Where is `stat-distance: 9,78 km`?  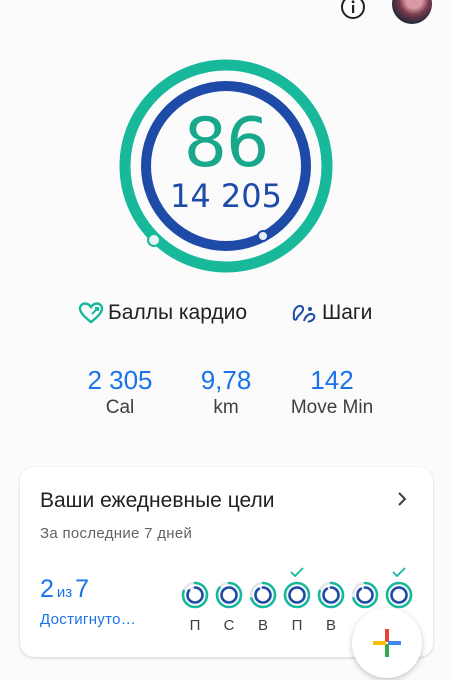
stat-distance: 9,78 km is located at coordinates (226, 392).